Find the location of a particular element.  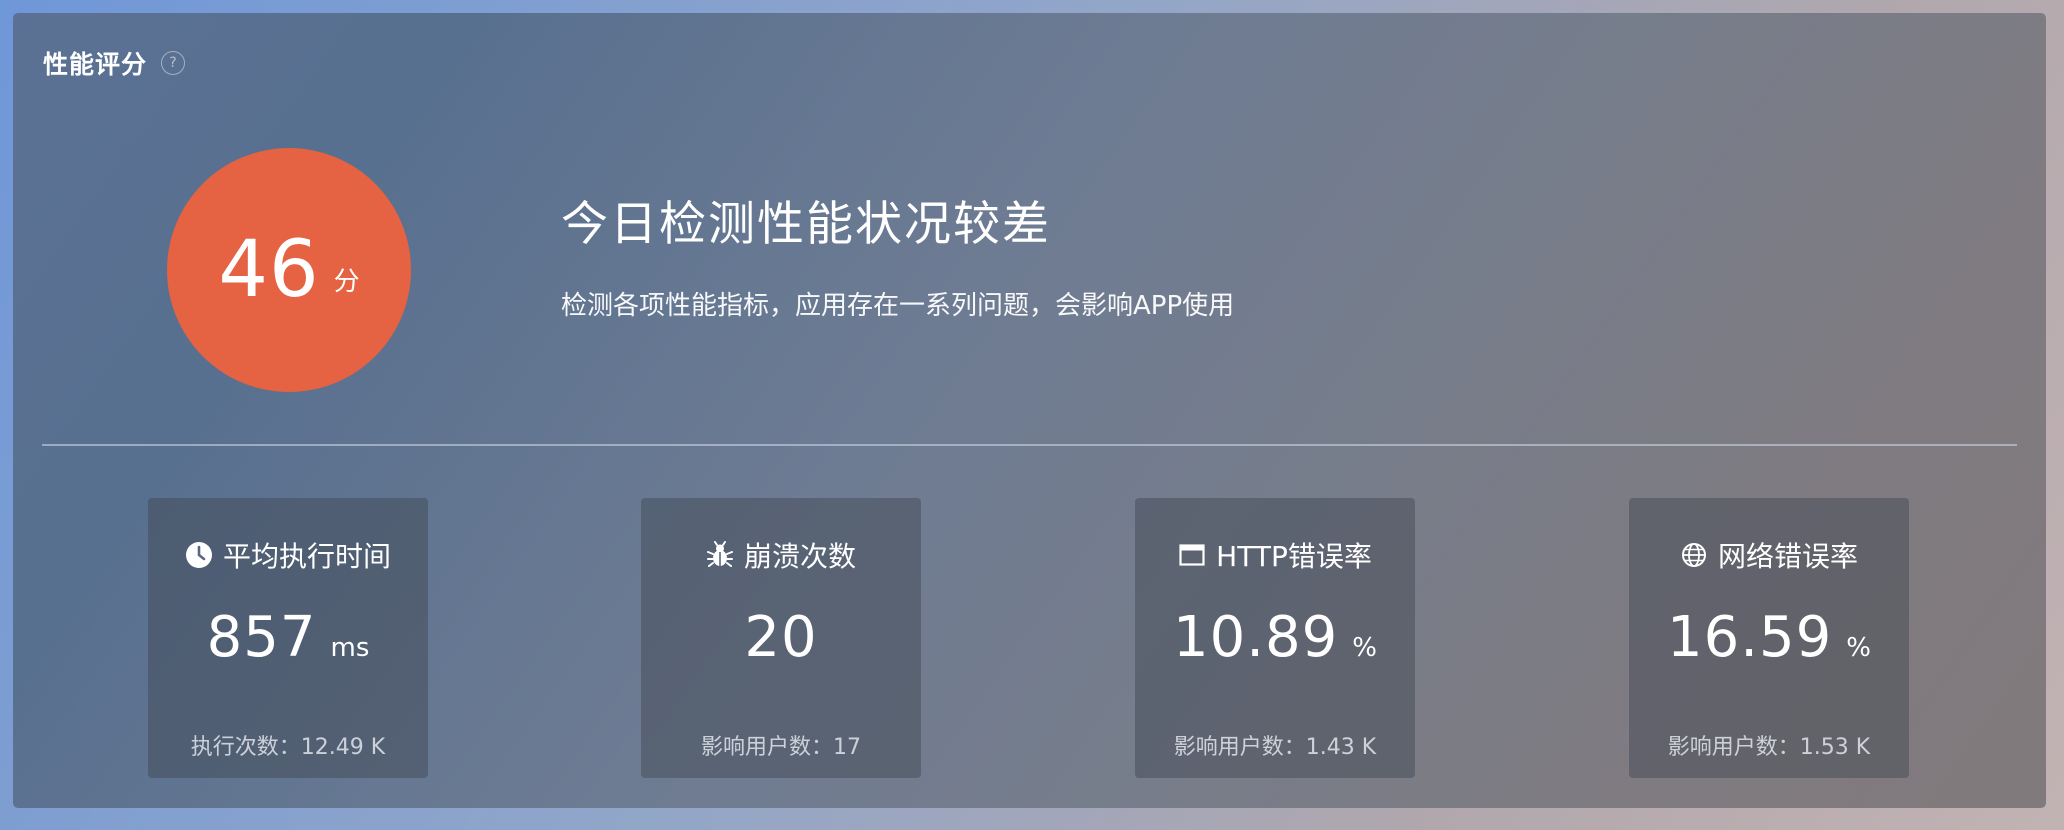

card-value: 20 is located at coordinates (781, 637).